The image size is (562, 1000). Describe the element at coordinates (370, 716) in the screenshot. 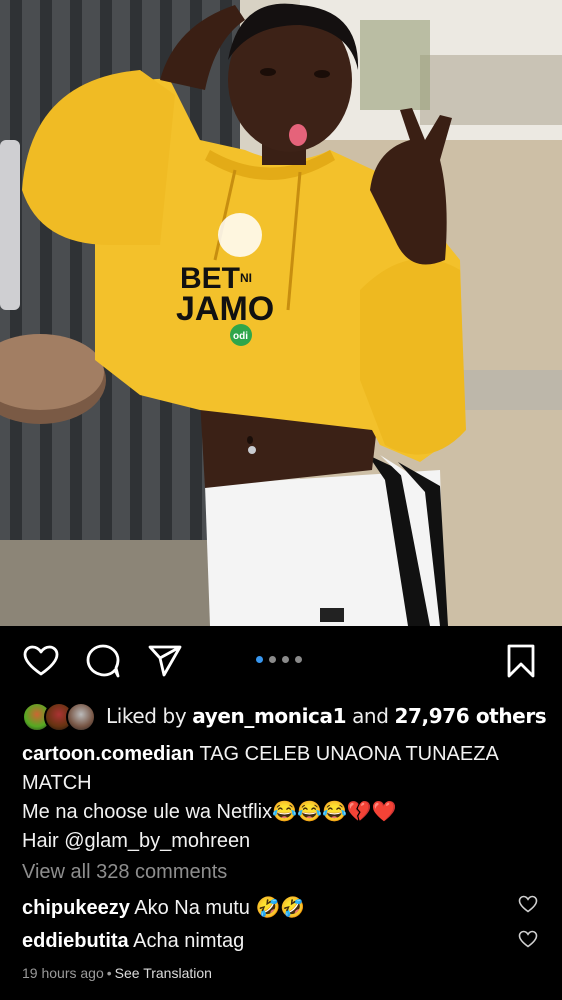

I see `likes-and: and` at that location.